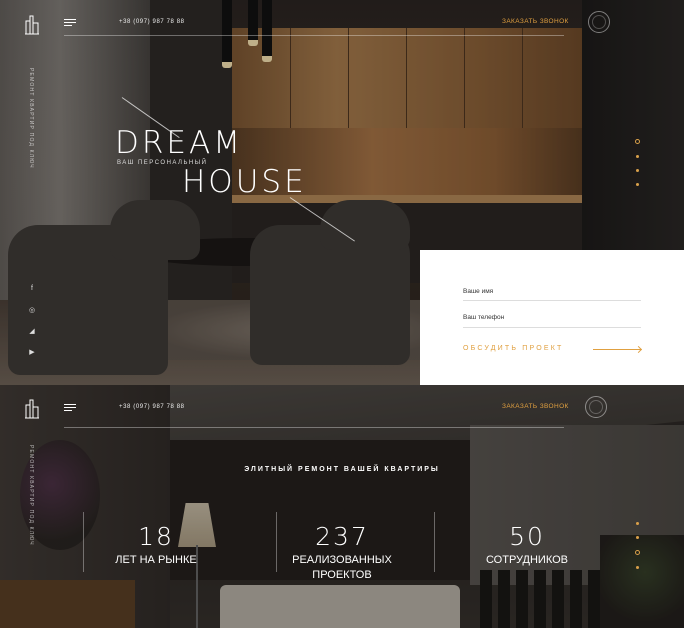 The width and height of the screenshot is (684, 628). Describe the element at coordinates (552, 300) in the screenshot. I see `name-field-underline` at that location.